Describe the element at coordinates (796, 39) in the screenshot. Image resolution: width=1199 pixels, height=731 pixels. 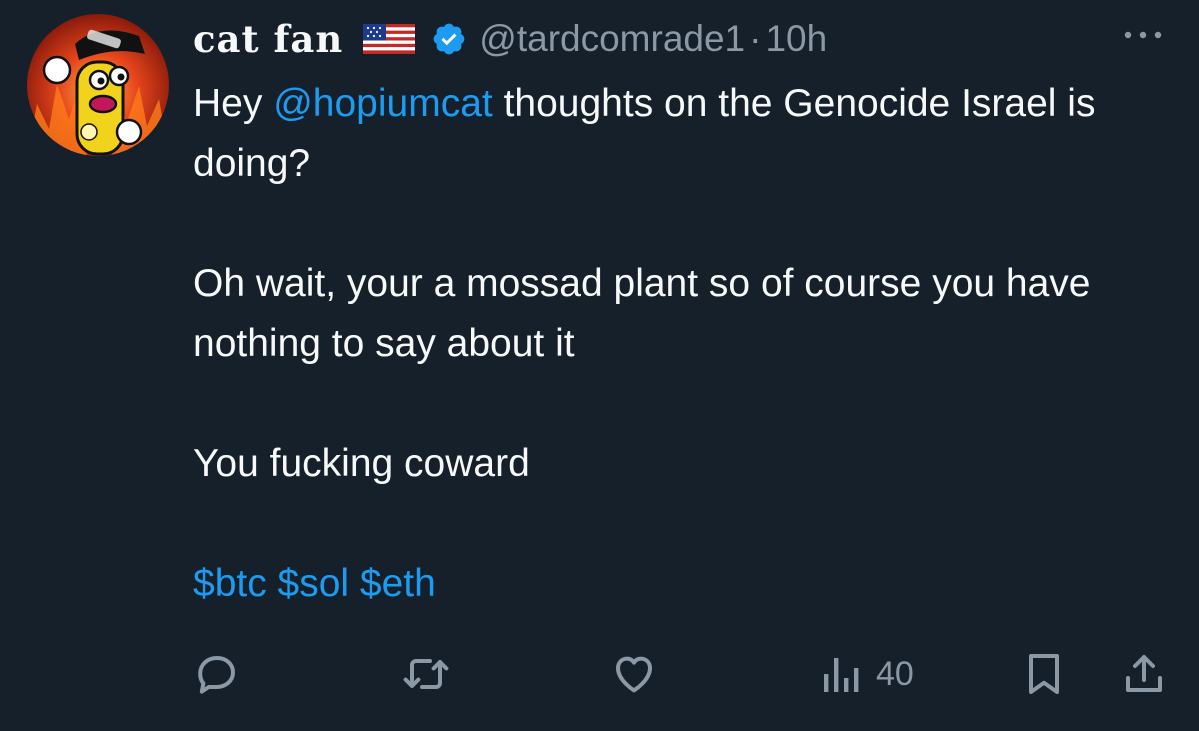
I see `timestamp: 10h` at that location.